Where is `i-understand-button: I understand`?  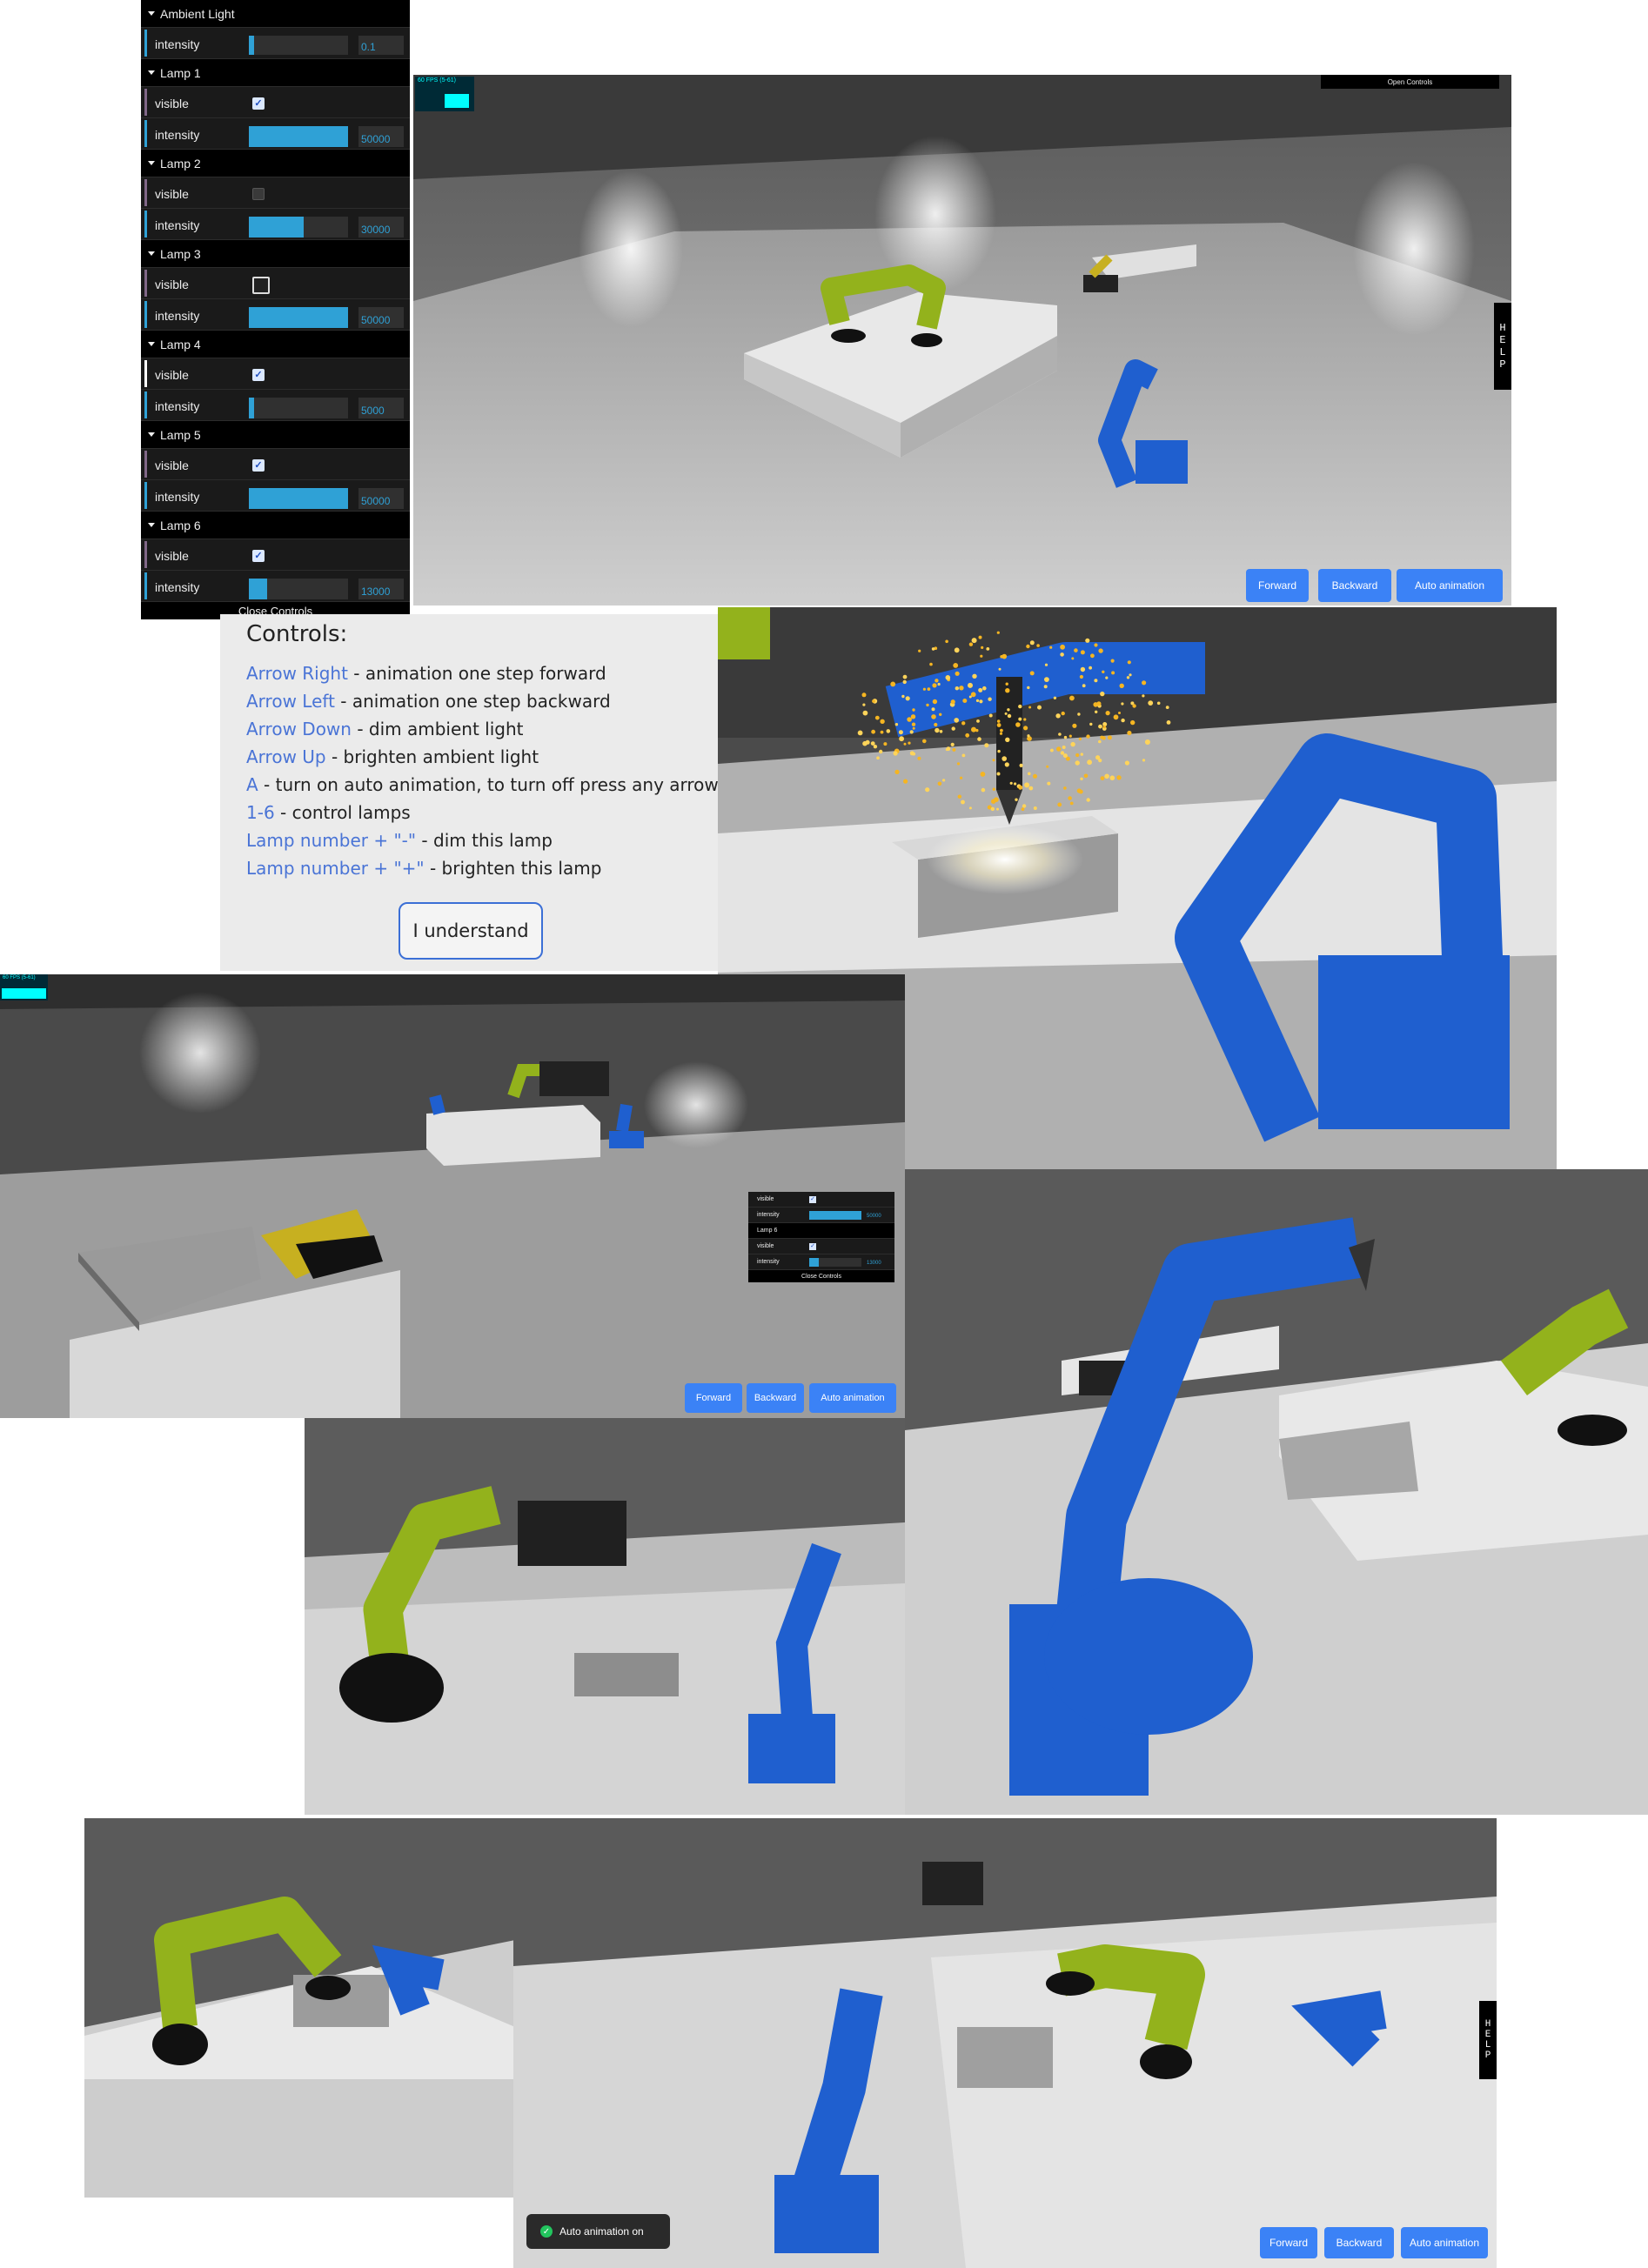
i-understand-button: I understand is located at coordinates (471, 931).